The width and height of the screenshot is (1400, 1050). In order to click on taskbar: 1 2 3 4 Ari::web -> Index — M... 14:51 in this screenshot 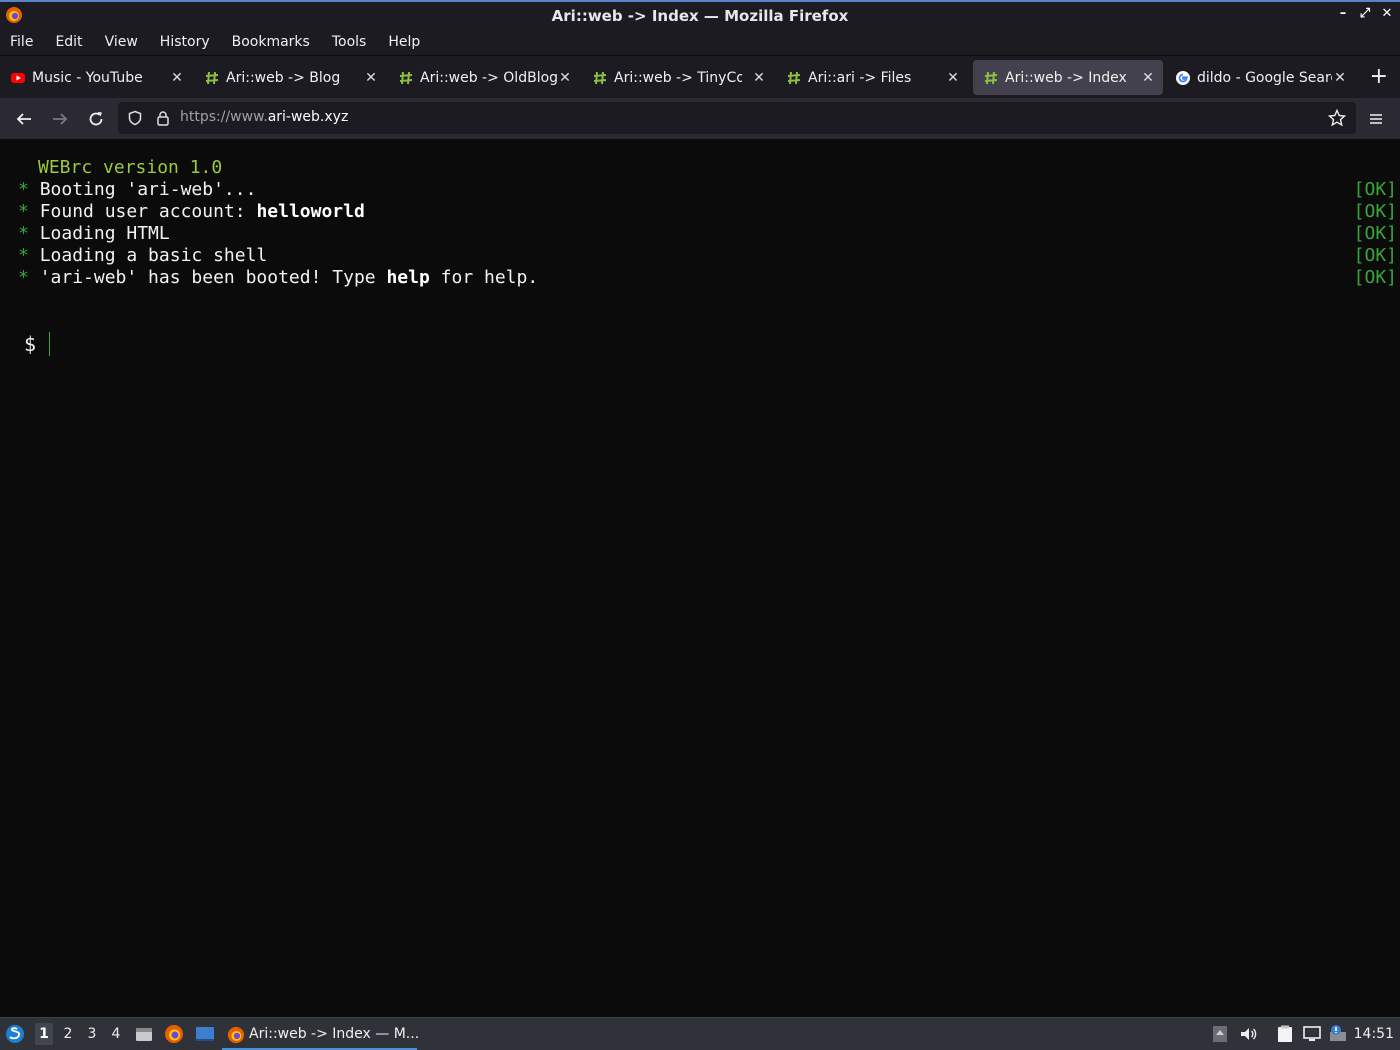, I will do `click(700, 1033)`.